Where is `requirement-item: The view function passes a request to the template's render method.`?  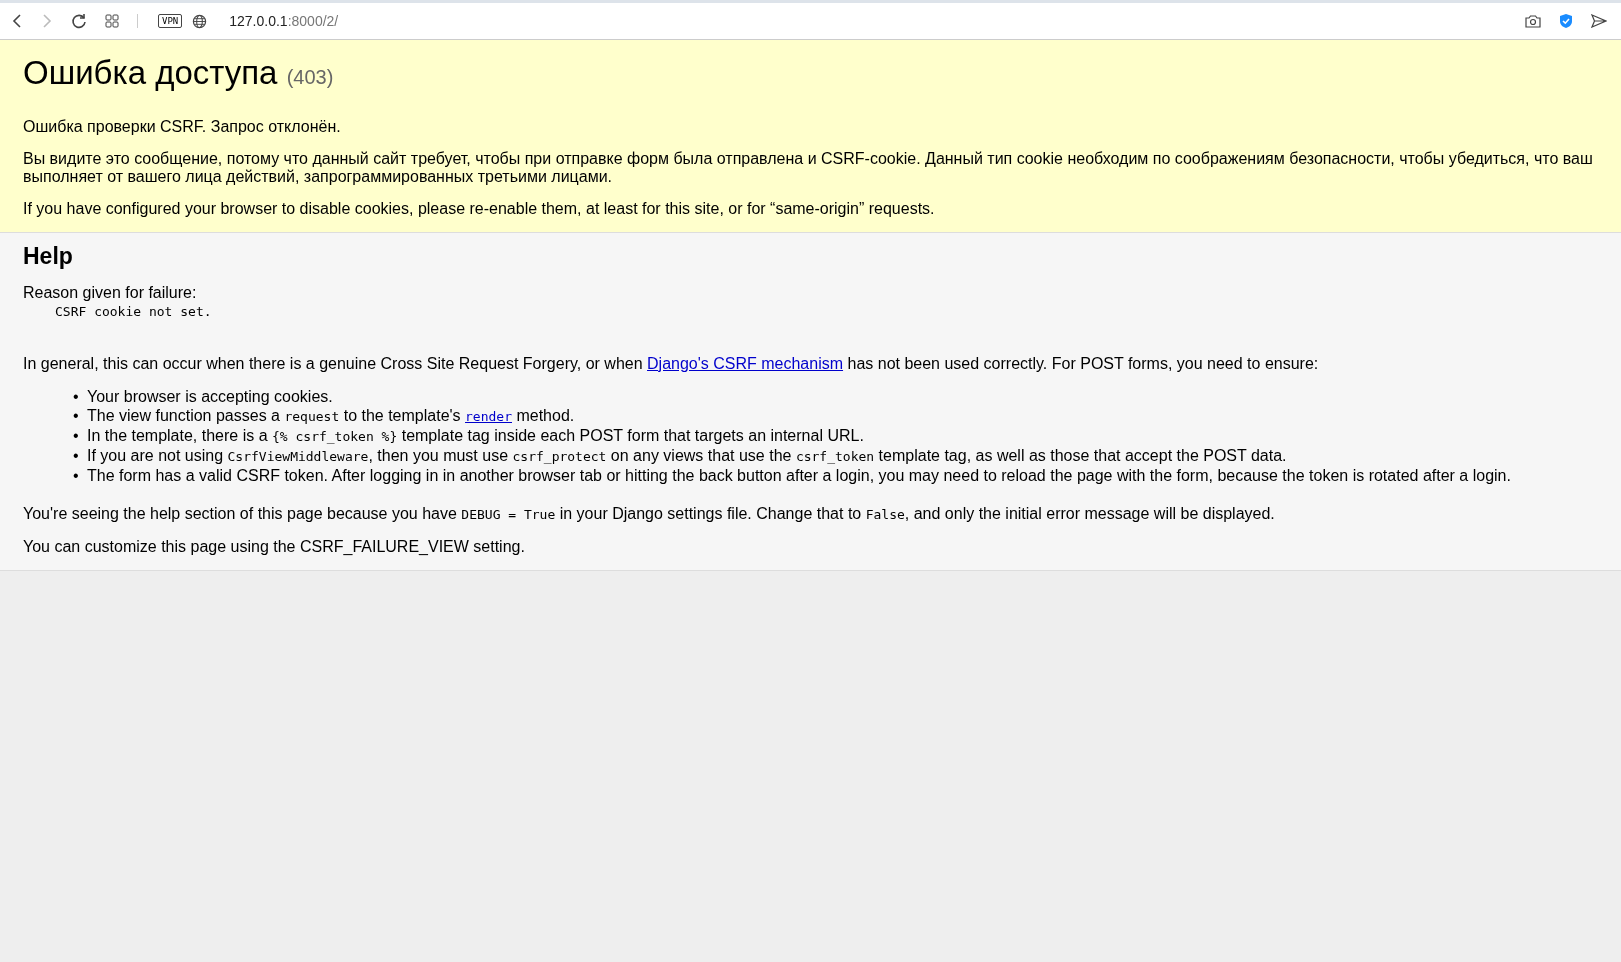
requirement-item: The view function passes a request to the template's render method. is located at coordinates (331, 416).